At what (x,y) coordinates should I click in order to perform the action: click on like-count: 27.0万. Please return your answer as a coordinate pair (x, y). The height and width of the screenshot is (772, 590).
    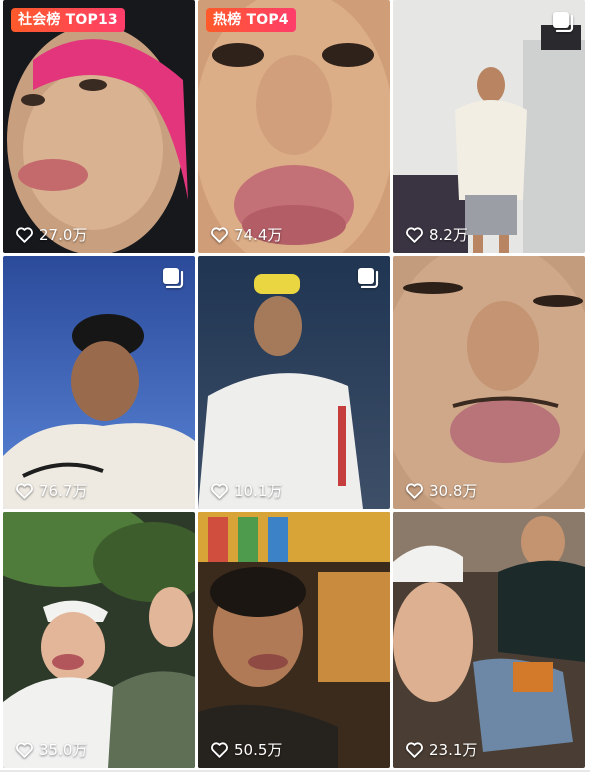
    Looking at the image, I should click on (51, 234).